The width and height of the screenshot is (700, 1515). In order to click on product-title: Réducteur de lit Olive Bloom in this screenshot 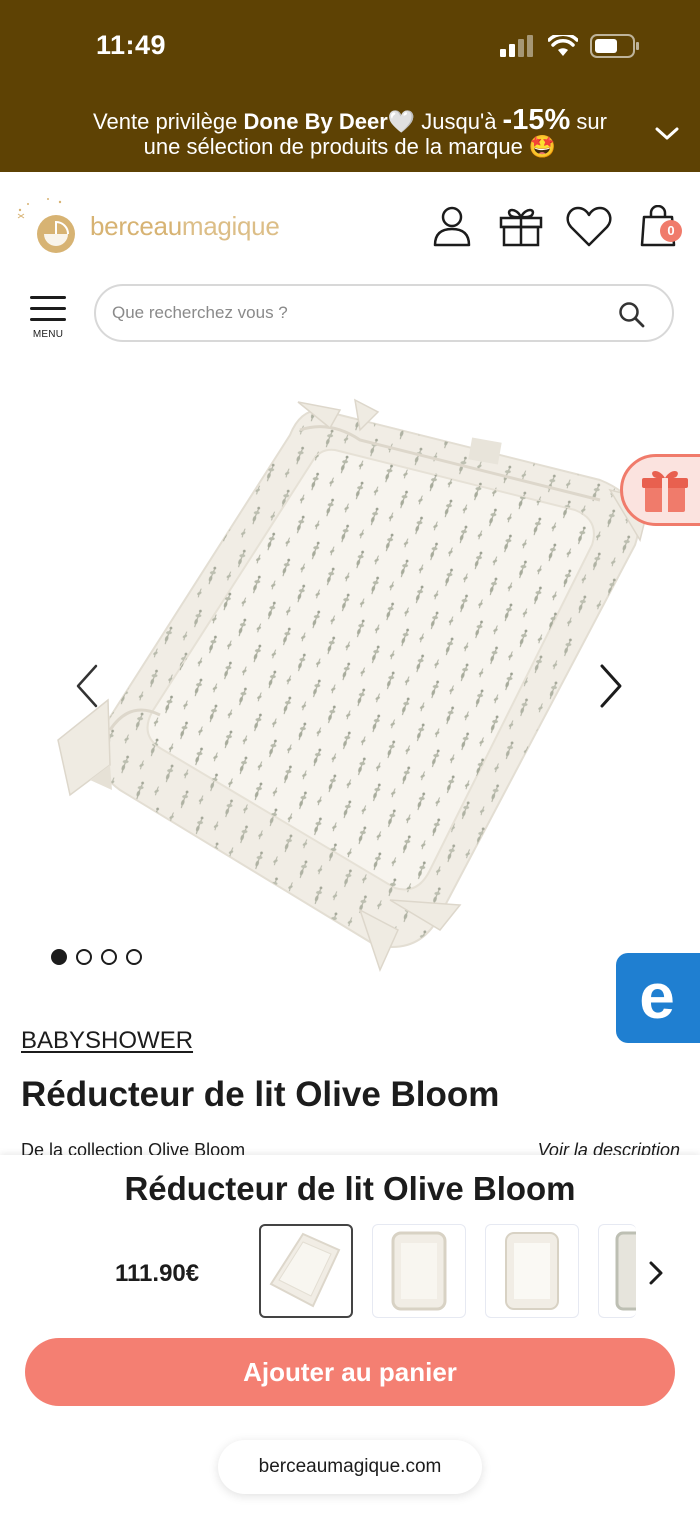, I will do `click(260, 1094)`.